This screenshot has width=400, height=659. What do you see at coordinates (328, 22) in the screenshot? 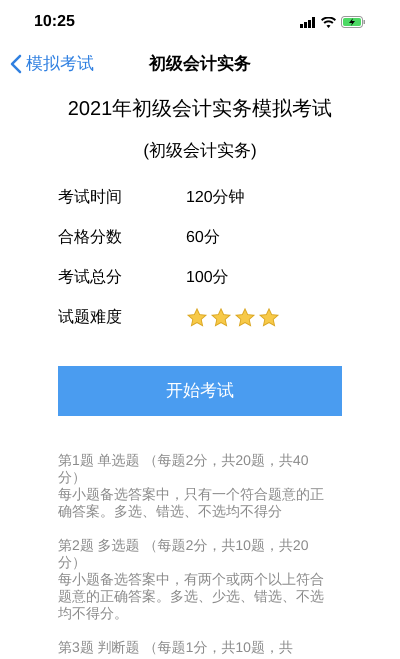
I see `wifi-icon` at bounding box center [328, 22].